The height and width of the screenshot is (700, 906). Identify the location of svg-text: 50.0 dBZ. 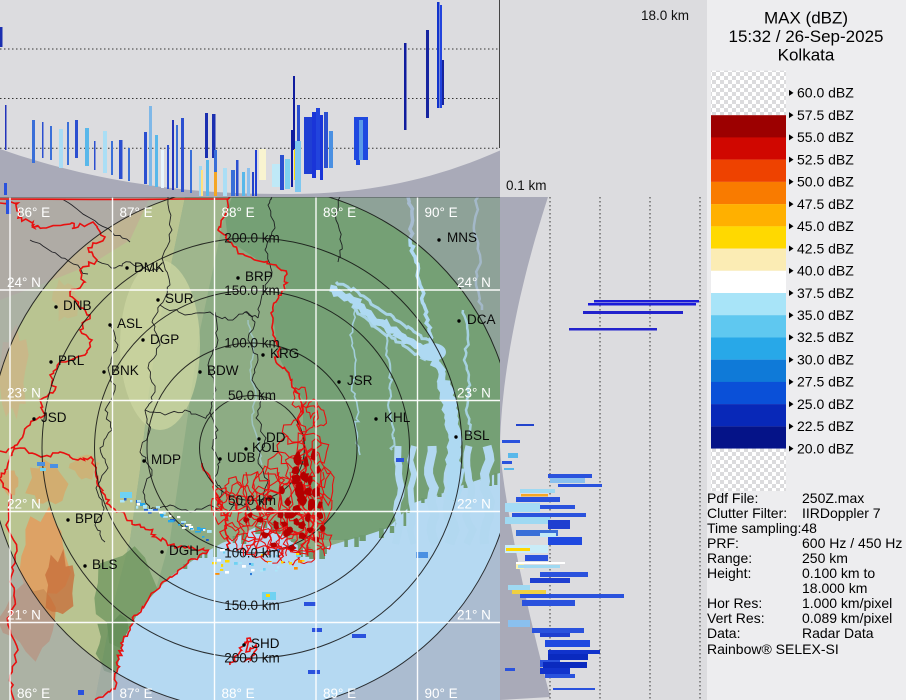
(825, 182).